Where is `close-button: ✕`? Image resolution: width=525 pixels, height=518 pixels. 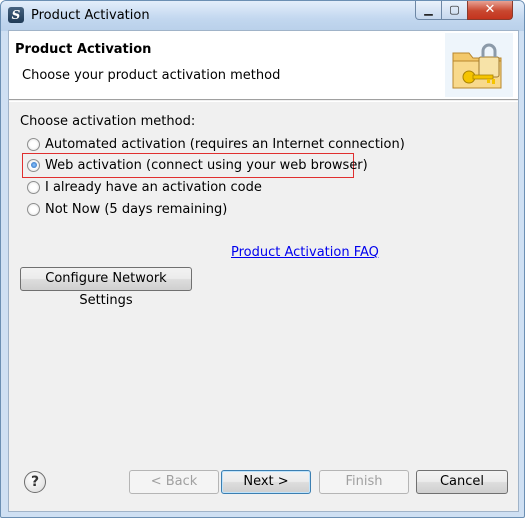
close-button: ✕ is located at coordinates (490, 10).